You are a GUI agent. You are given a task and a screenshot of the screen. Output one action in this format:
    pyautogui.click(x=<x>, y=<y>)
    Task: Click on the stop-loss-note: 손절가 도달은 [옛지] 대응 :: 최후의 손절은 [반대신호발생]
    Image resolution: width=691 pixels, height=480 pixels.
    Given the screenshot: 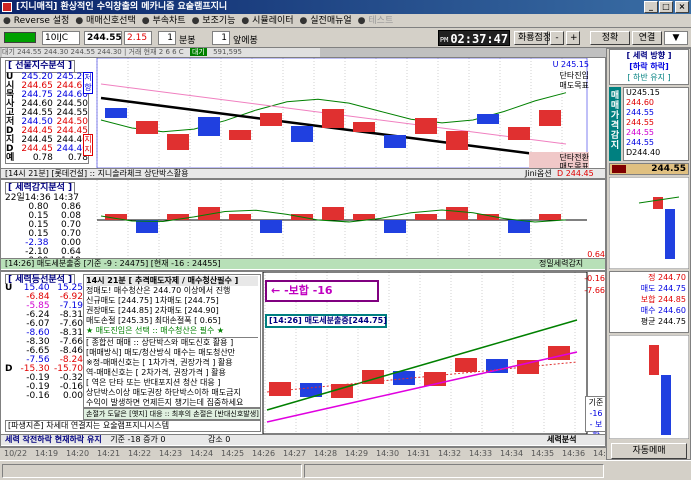 What is the action you would take?
    pyautogui.click(x=172, y=414)
    